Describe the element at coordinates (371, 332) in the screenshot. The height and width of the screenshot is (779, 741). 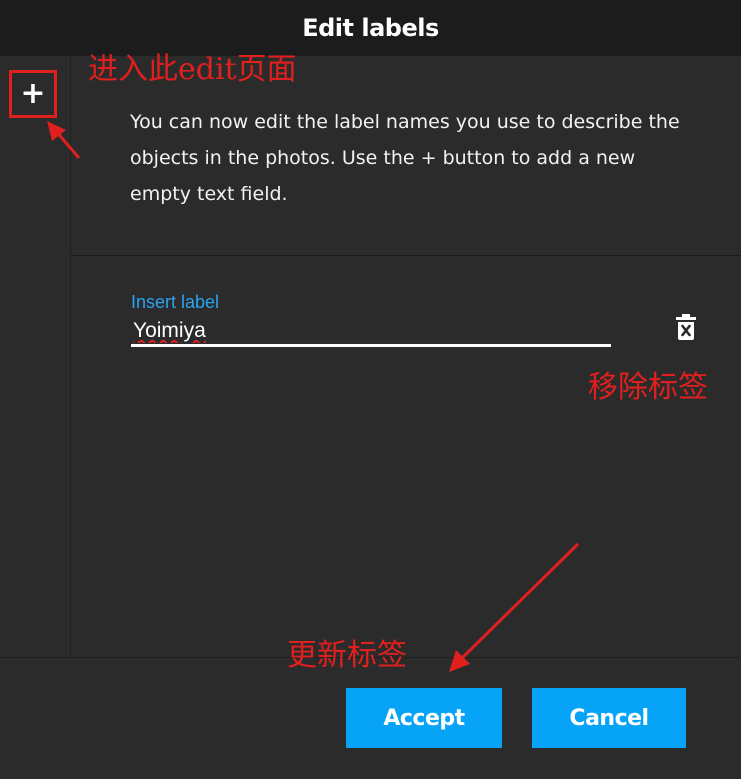
I see `label-input` at that location.